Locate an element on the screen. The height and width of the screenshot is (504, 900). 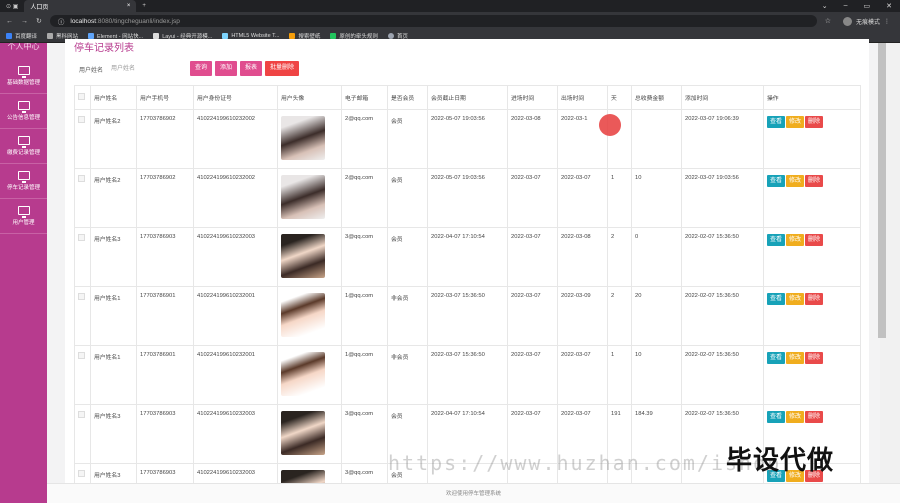
cell-member_end: 2022-05-07 19:03:56 is located at coordinates (467, 139).